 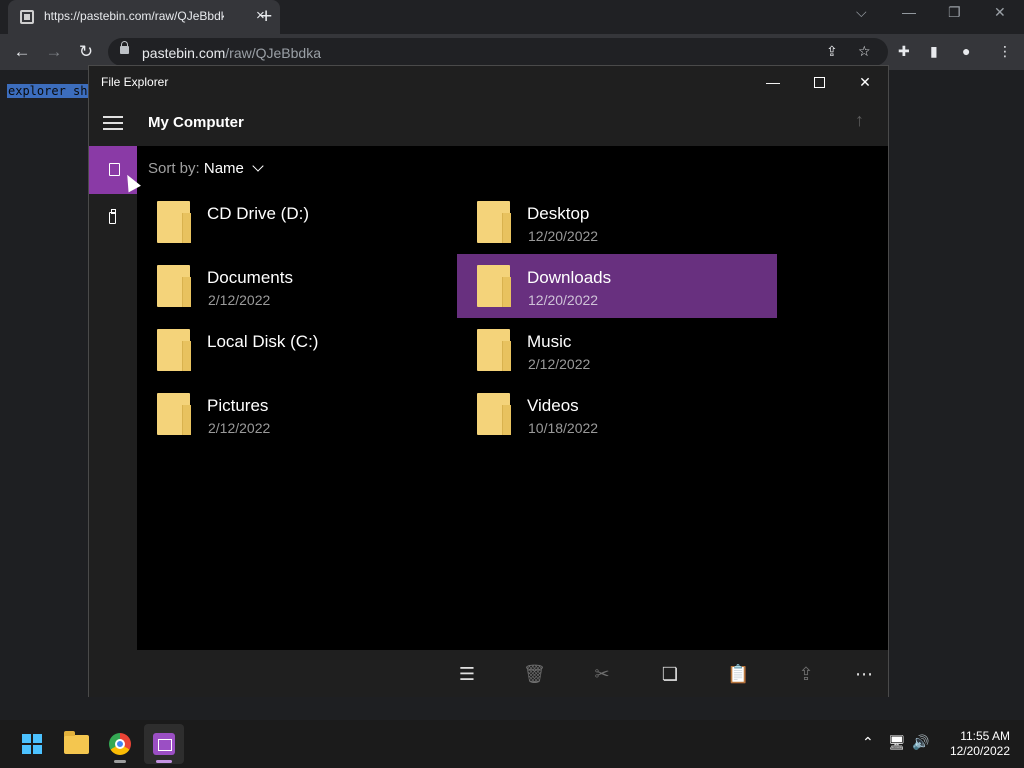 What do you see at coordinates (819, 82) in the screenshot?
I see `fe-maximize-icon` at bounding box center [819, 82].